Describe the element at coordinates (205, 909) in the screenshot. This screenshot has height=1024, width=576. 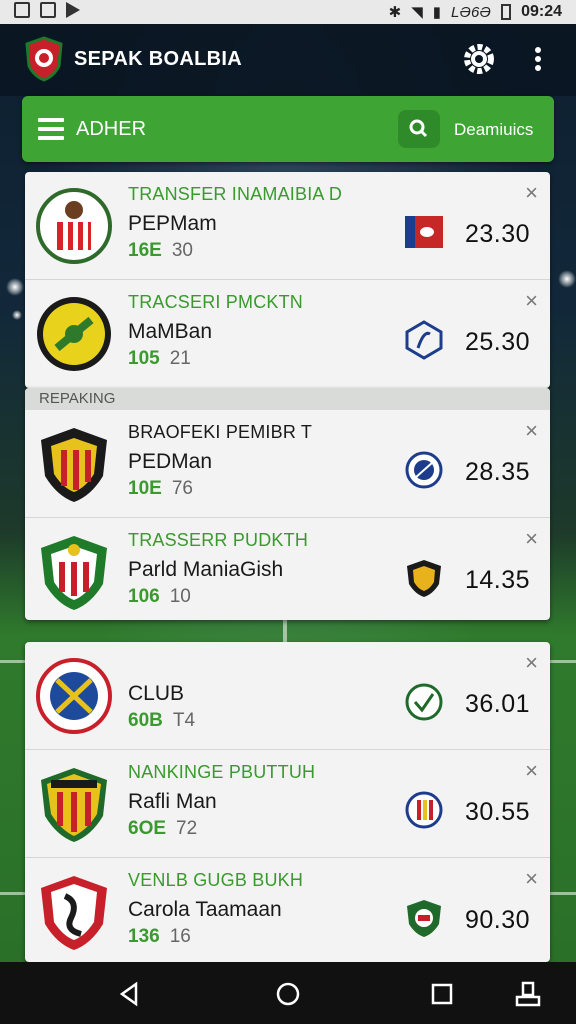
I see `player-name: Carola Taamaan` at that location.